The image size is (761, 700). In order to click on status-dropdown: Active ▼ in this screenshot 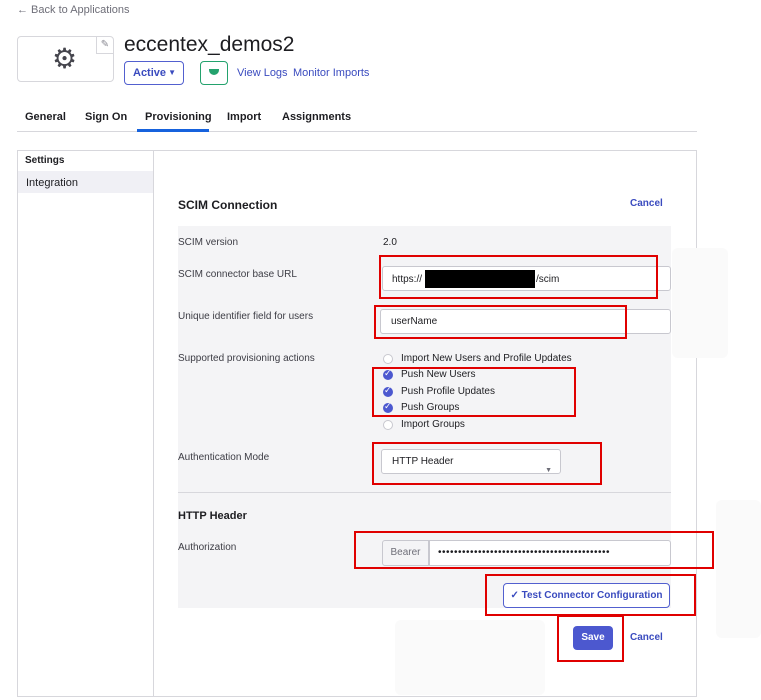, I will do `click(154, 73)`.